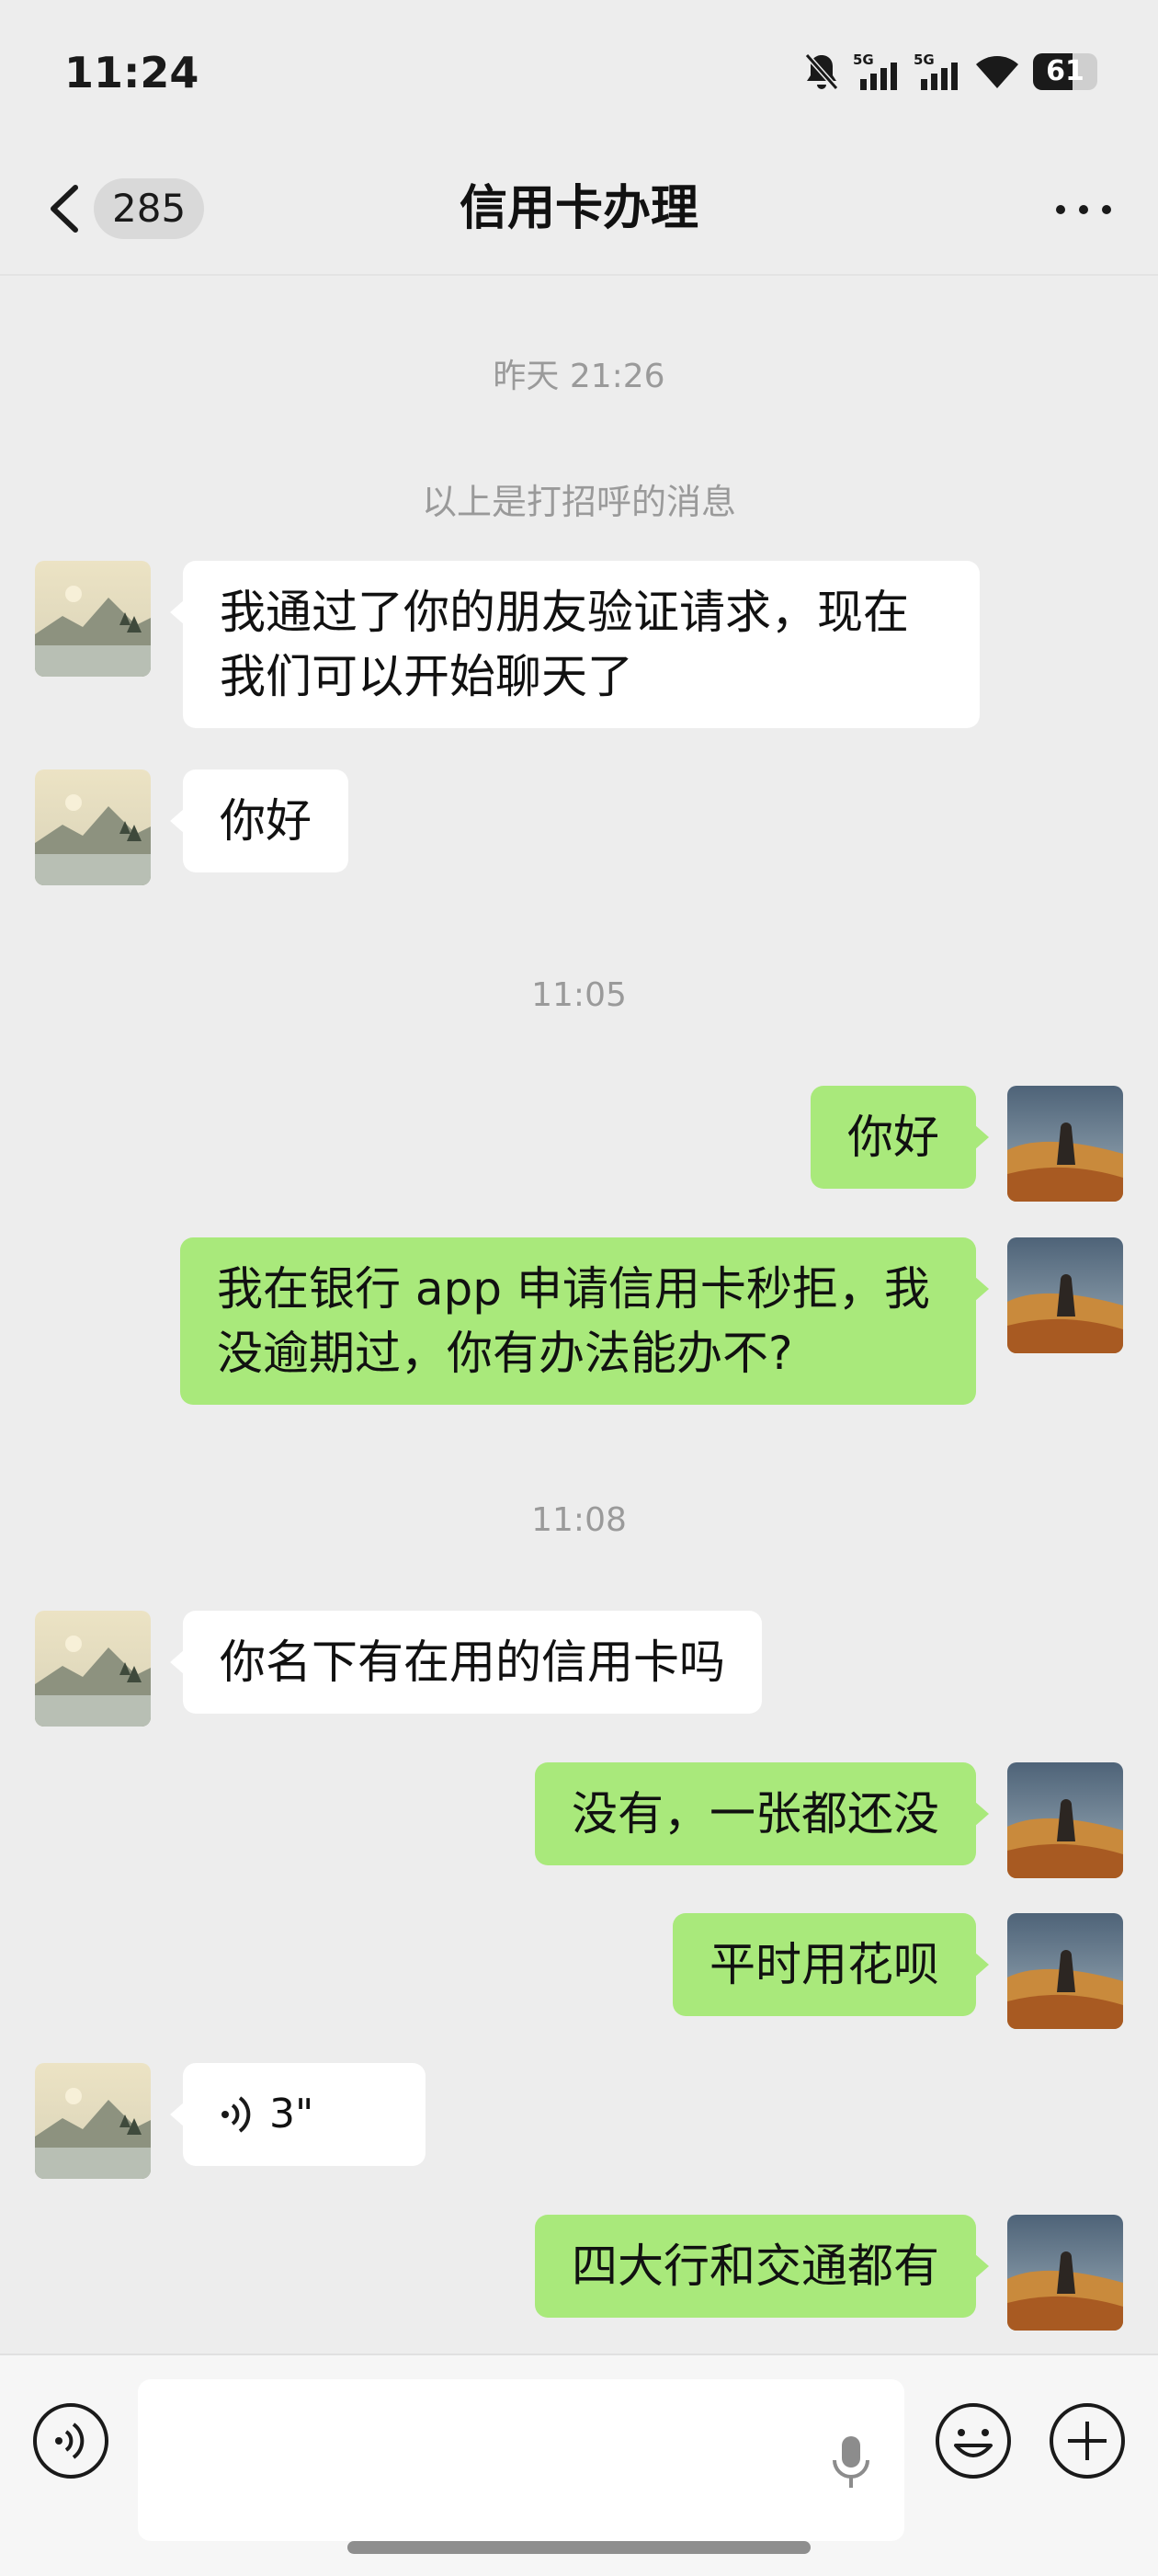 The width and height of the screenshot is (1158, 2576). I want to click on message-bubble-incoming: 我通过了你的朋友验证请求，现在 我们可以开始聊天了, so click(575, 644).